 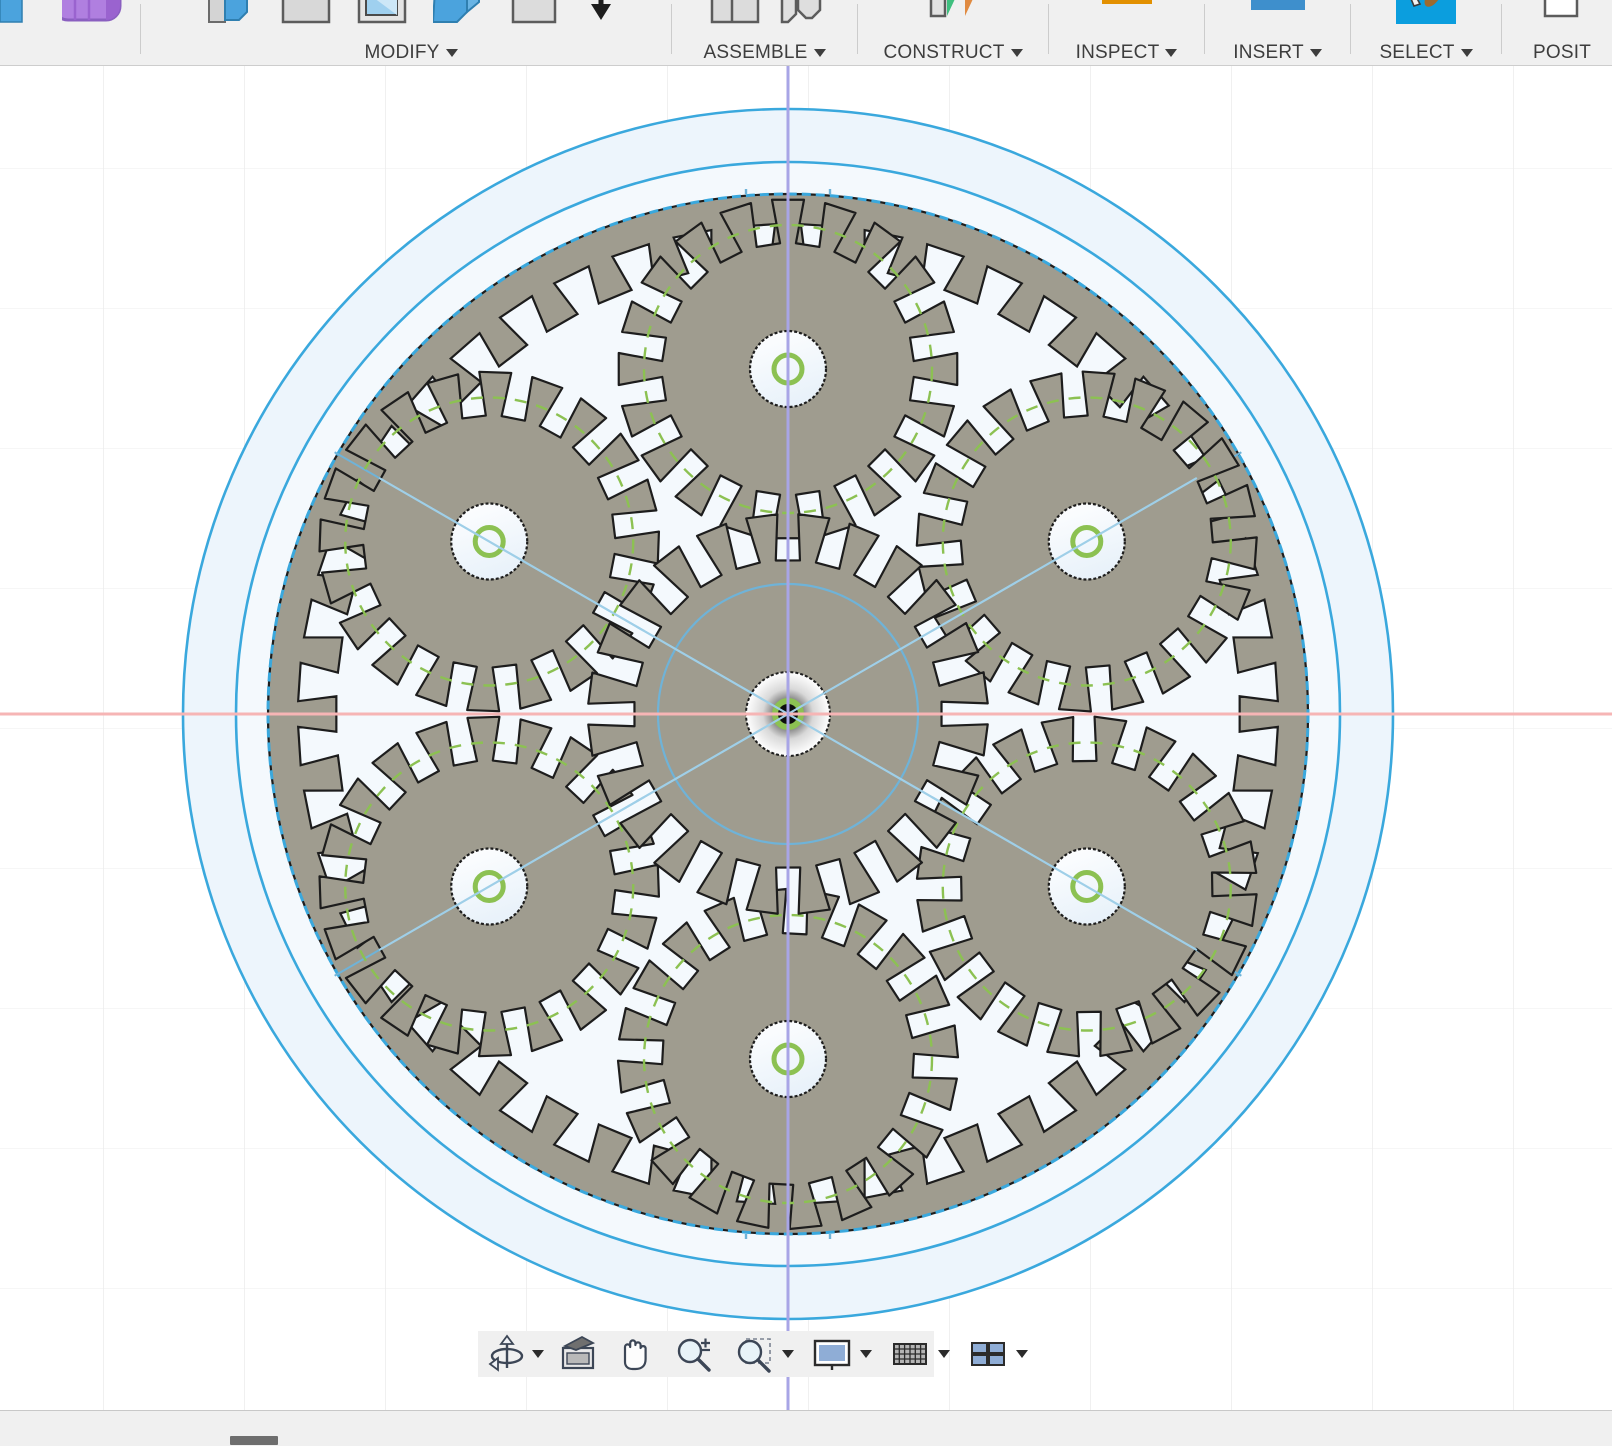 I want to click on position-icon, so click(x=1562, y=22).